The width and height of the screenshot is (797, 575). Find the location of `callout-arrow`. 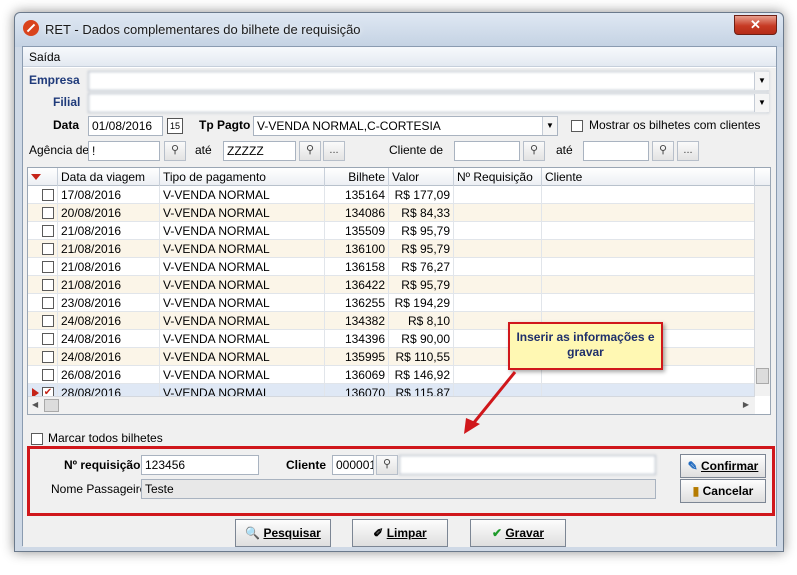

callout-arrow is located at coordinates (490, 402).